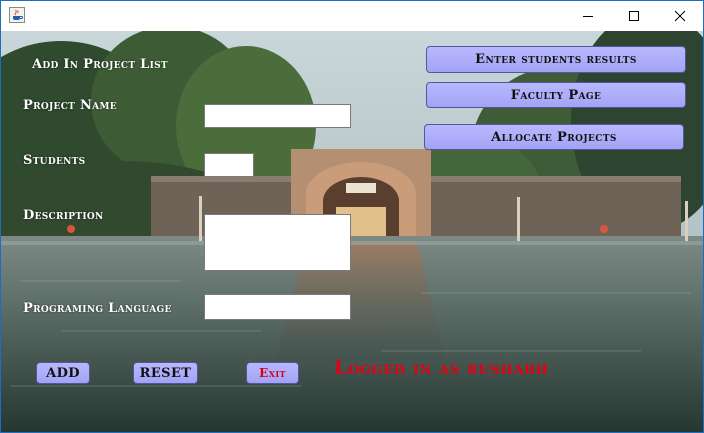 This screenshot has width=704, height=433. What do you see at coordinates (277, 307) in the screenshot?
I see `programming-language-field` at bounding box center [277, 307].